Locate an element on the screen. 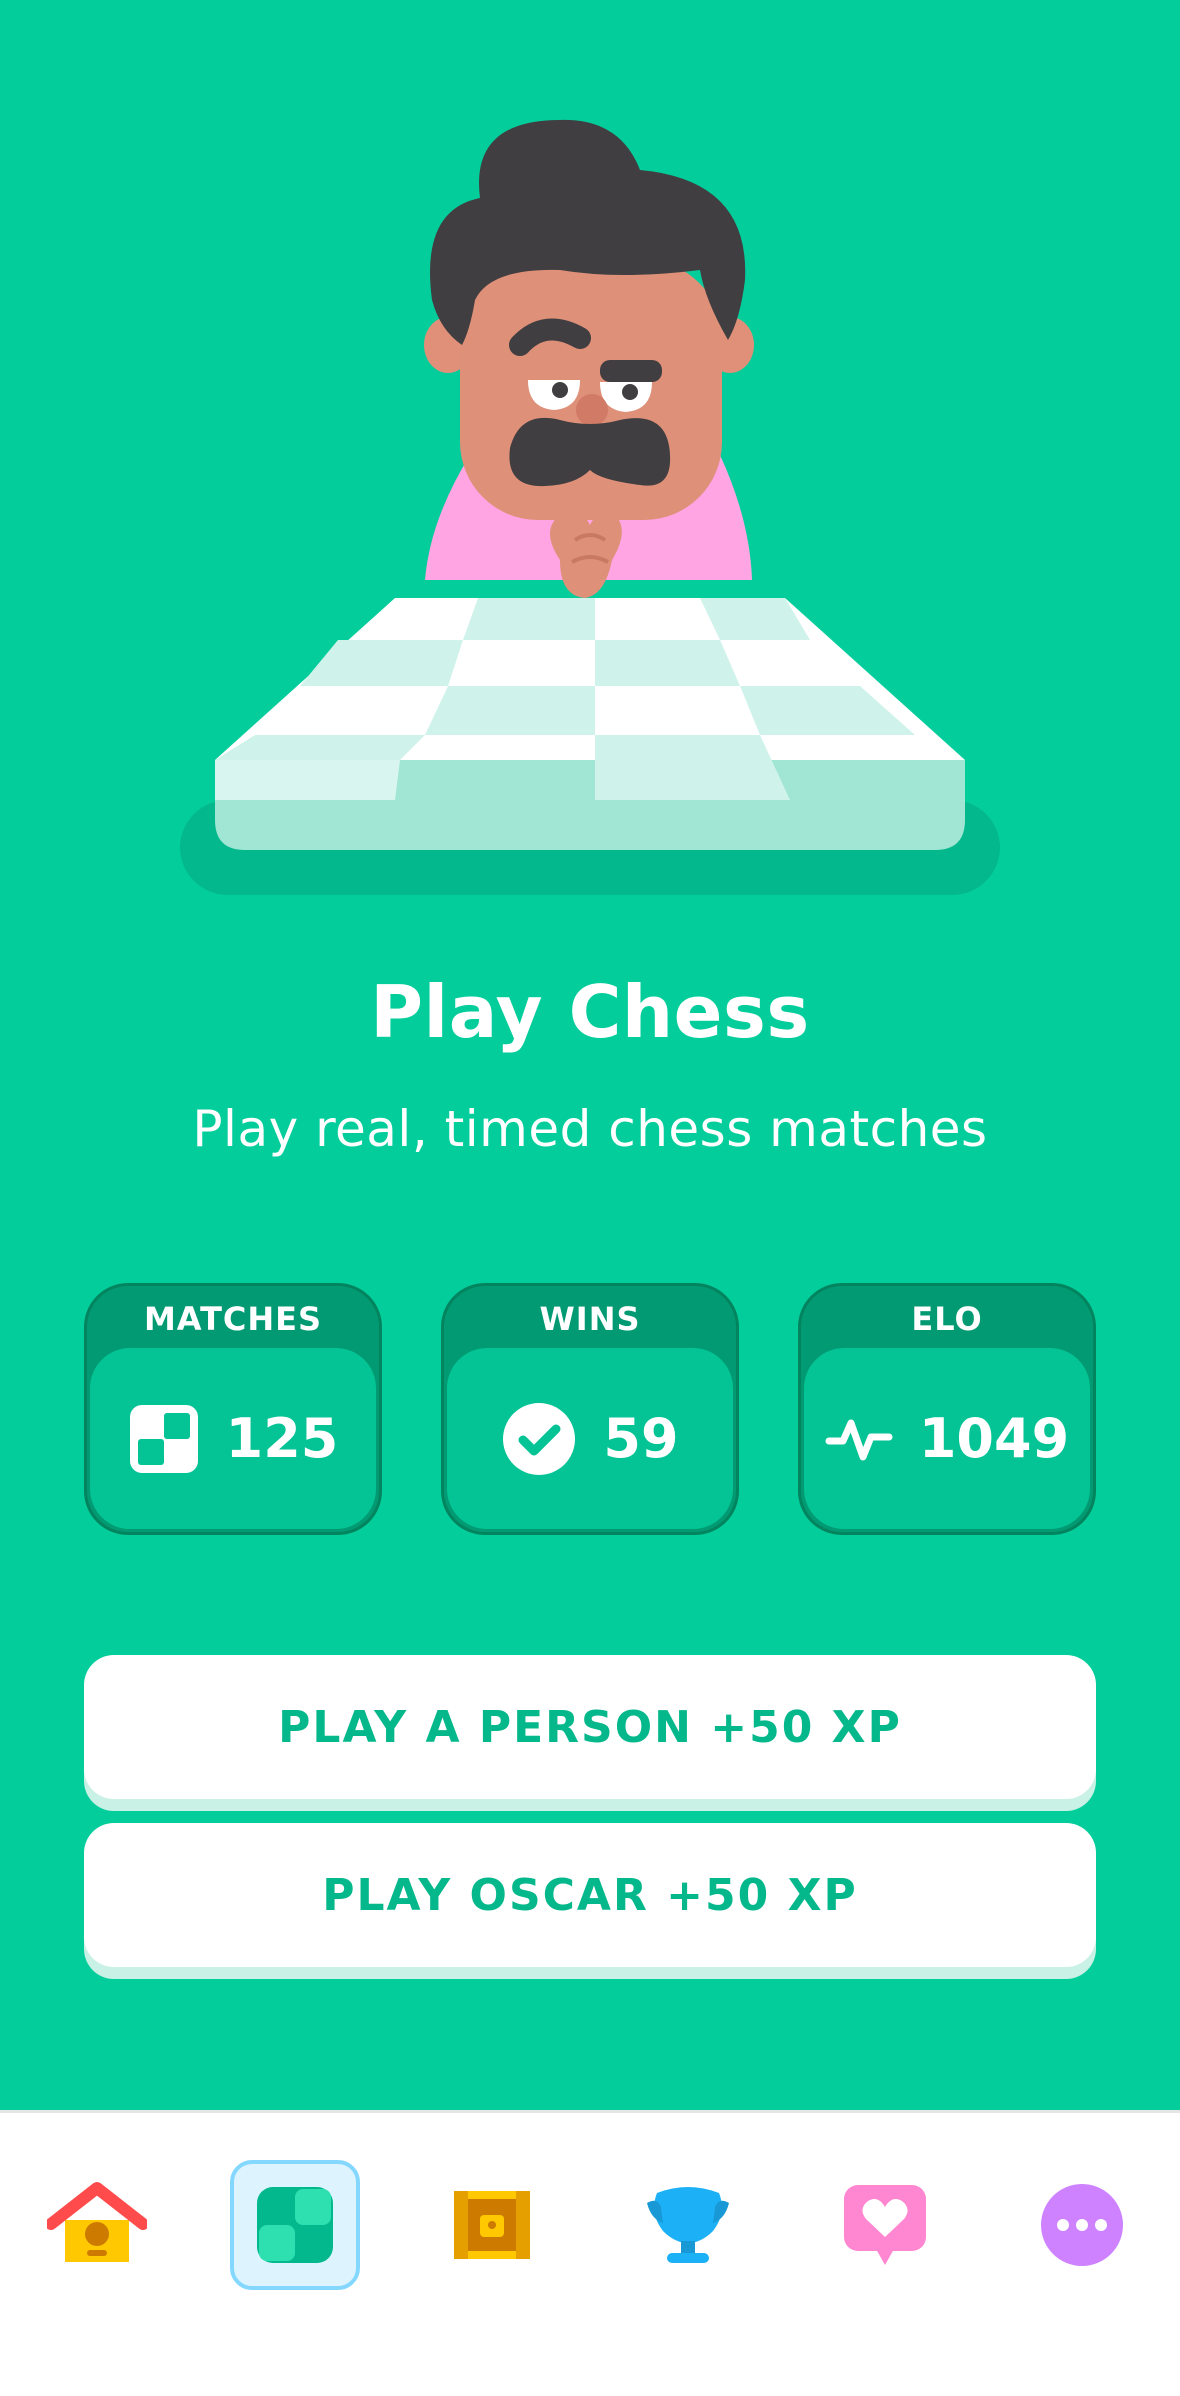 The width and height of the screenshot is (1180, 2396). tab-home is located at coordinates (97, 2225).